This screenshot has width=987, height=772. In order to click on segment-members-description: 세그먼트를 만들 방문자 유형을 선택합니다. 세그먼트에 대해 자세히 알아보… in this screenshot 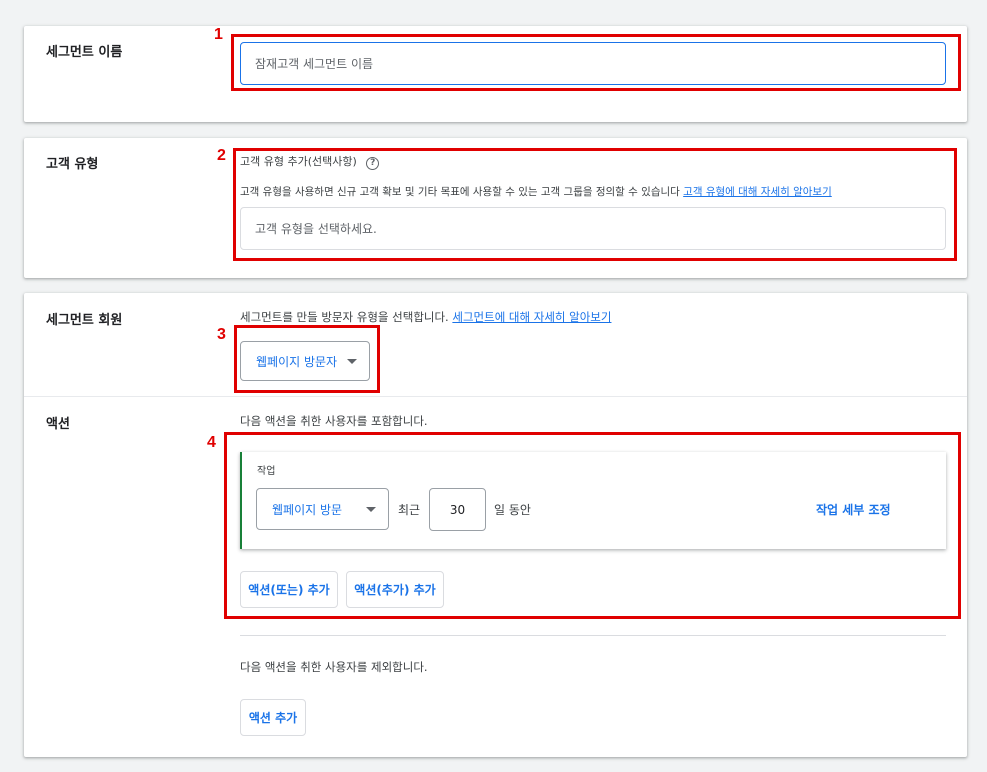, I will do `click(425, 317)`.